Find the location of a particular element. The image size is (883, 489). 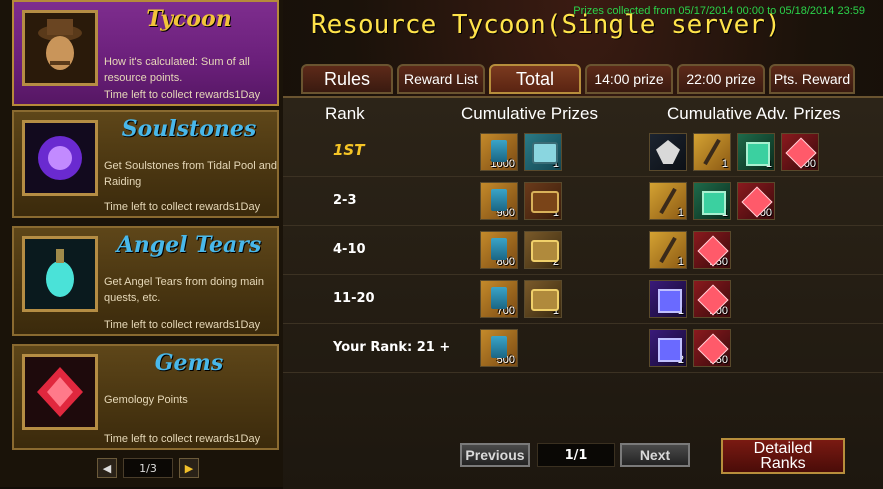

card-title: Tycoon is located at coordinates (189, 19).